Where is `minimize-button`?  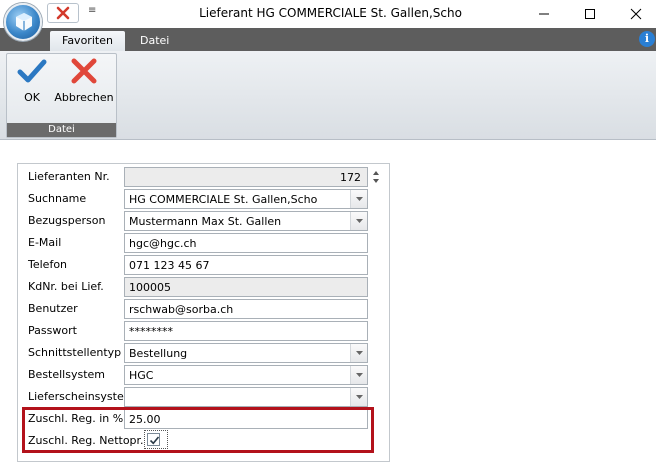
minimize-button is located at coordinates (544, 14).